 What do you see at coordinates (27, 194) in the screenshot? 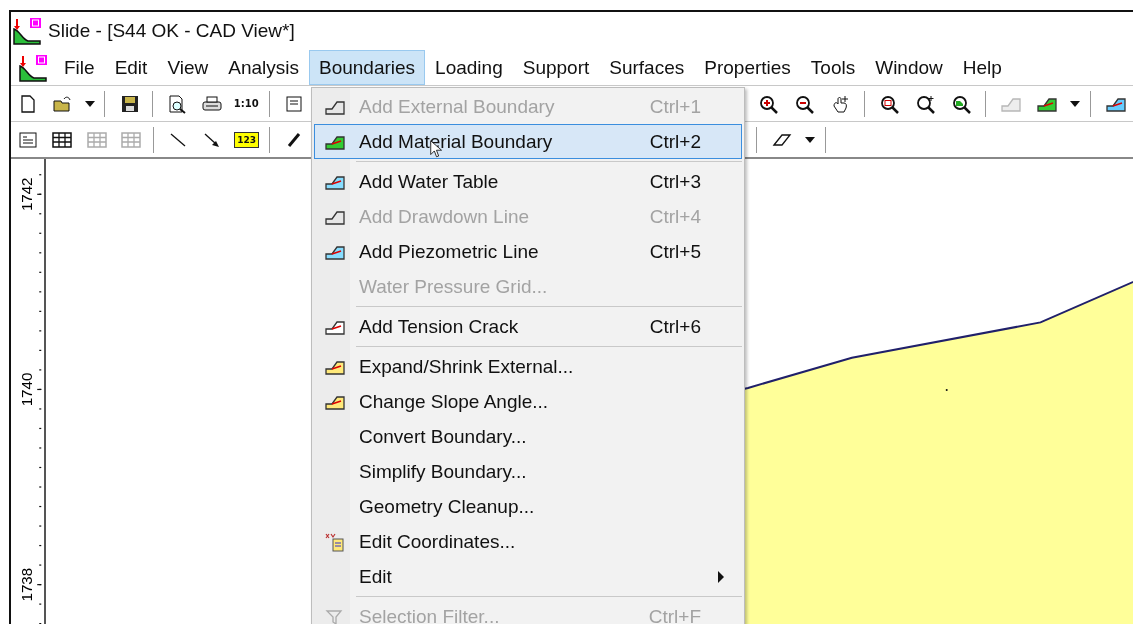
I see `ruler-label: 1742` at bounding box center [27, 194].